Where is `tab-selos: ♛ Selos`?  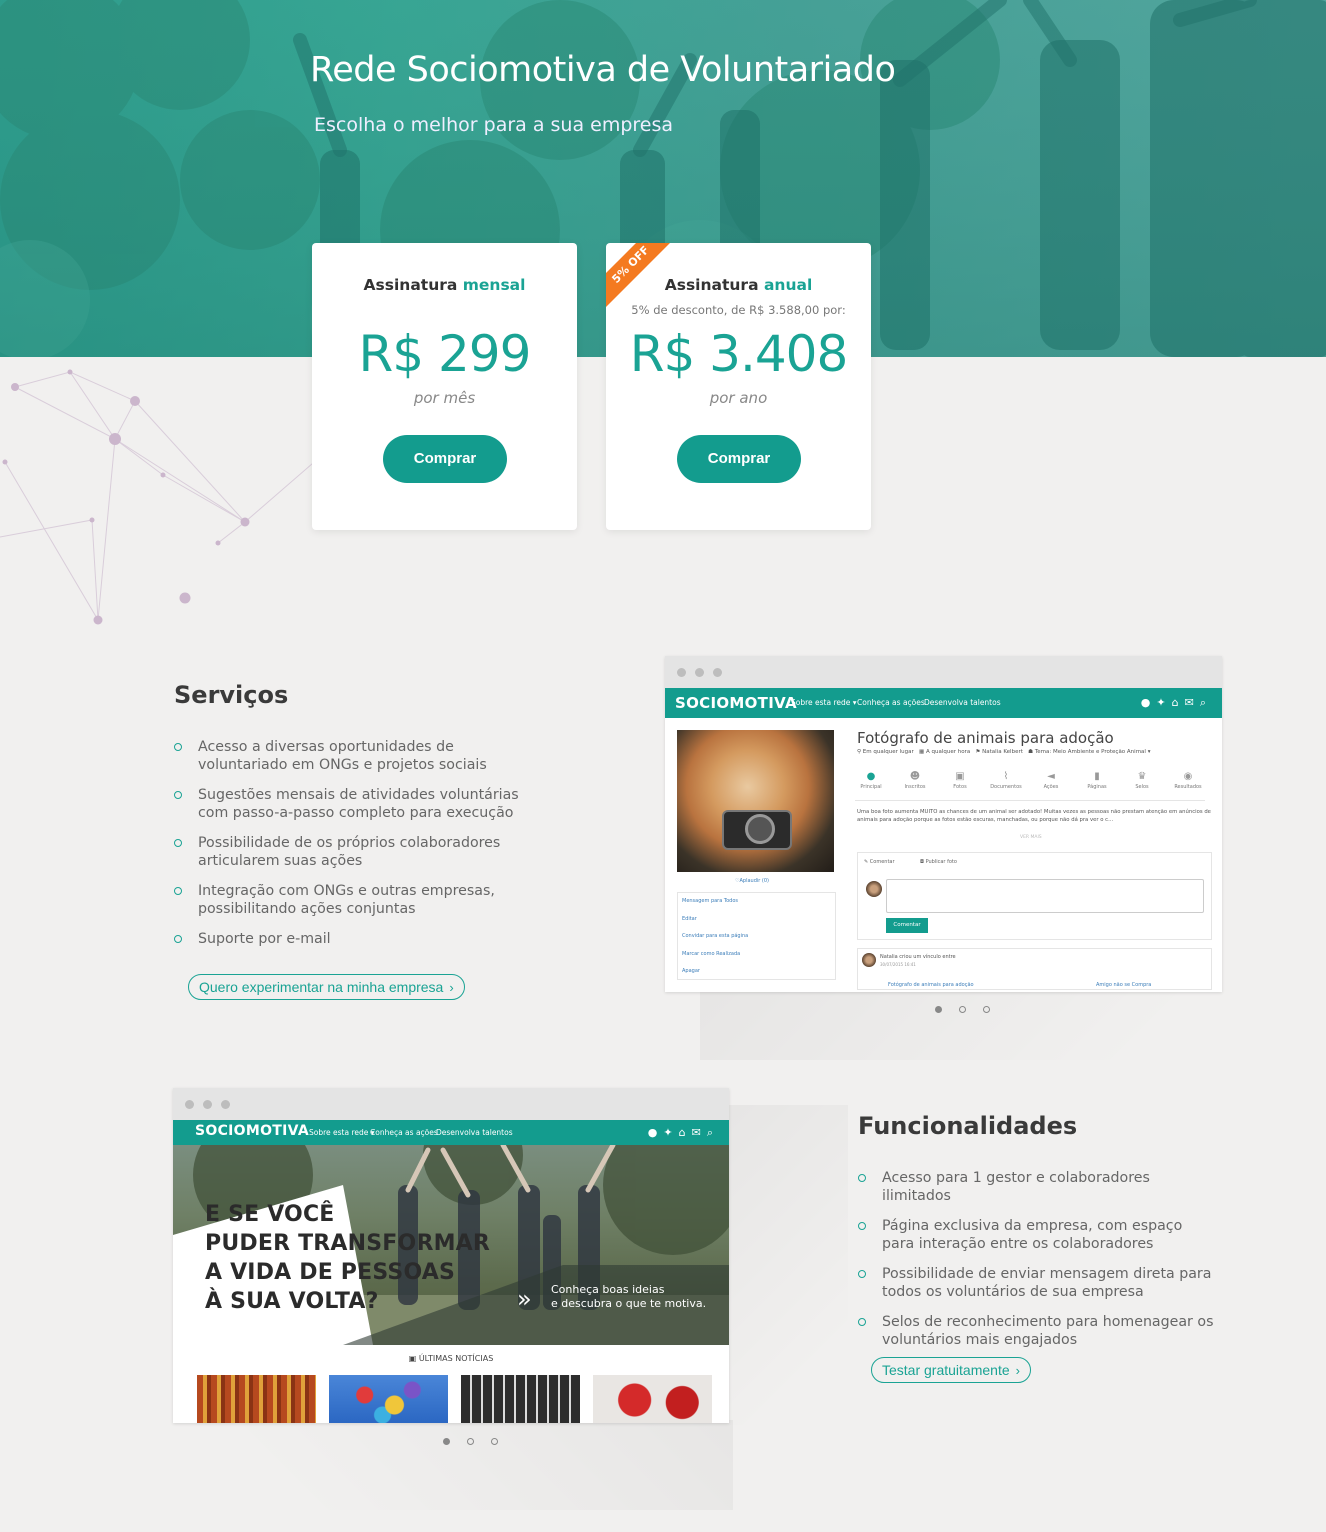 tab-selos: ♛ Selos is located at coordinates (1142, 780).